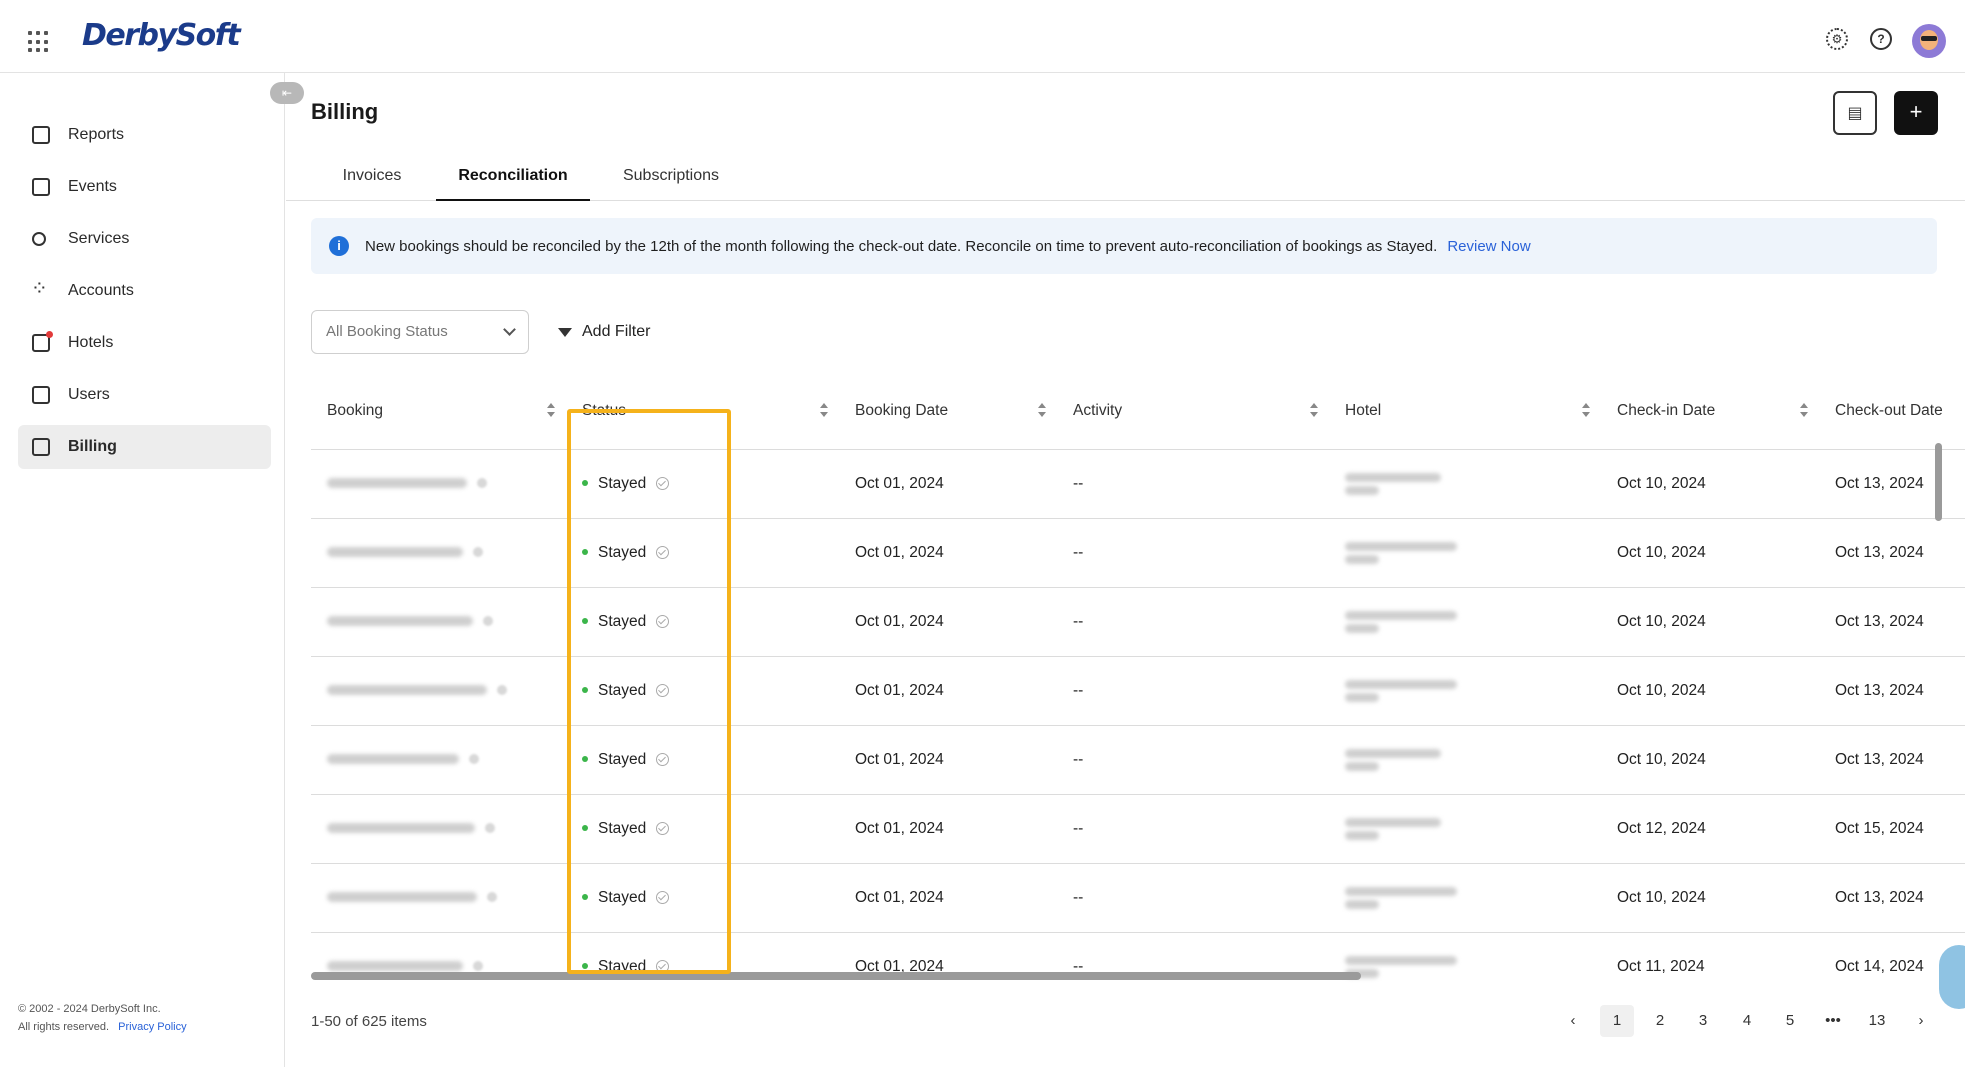 This screenshot has height=1067, width=1965. What do you see at coordinates (1889, 410) in the screenshot?
I see `column-label: Check-out Date` at bounding box center [1889, 410].